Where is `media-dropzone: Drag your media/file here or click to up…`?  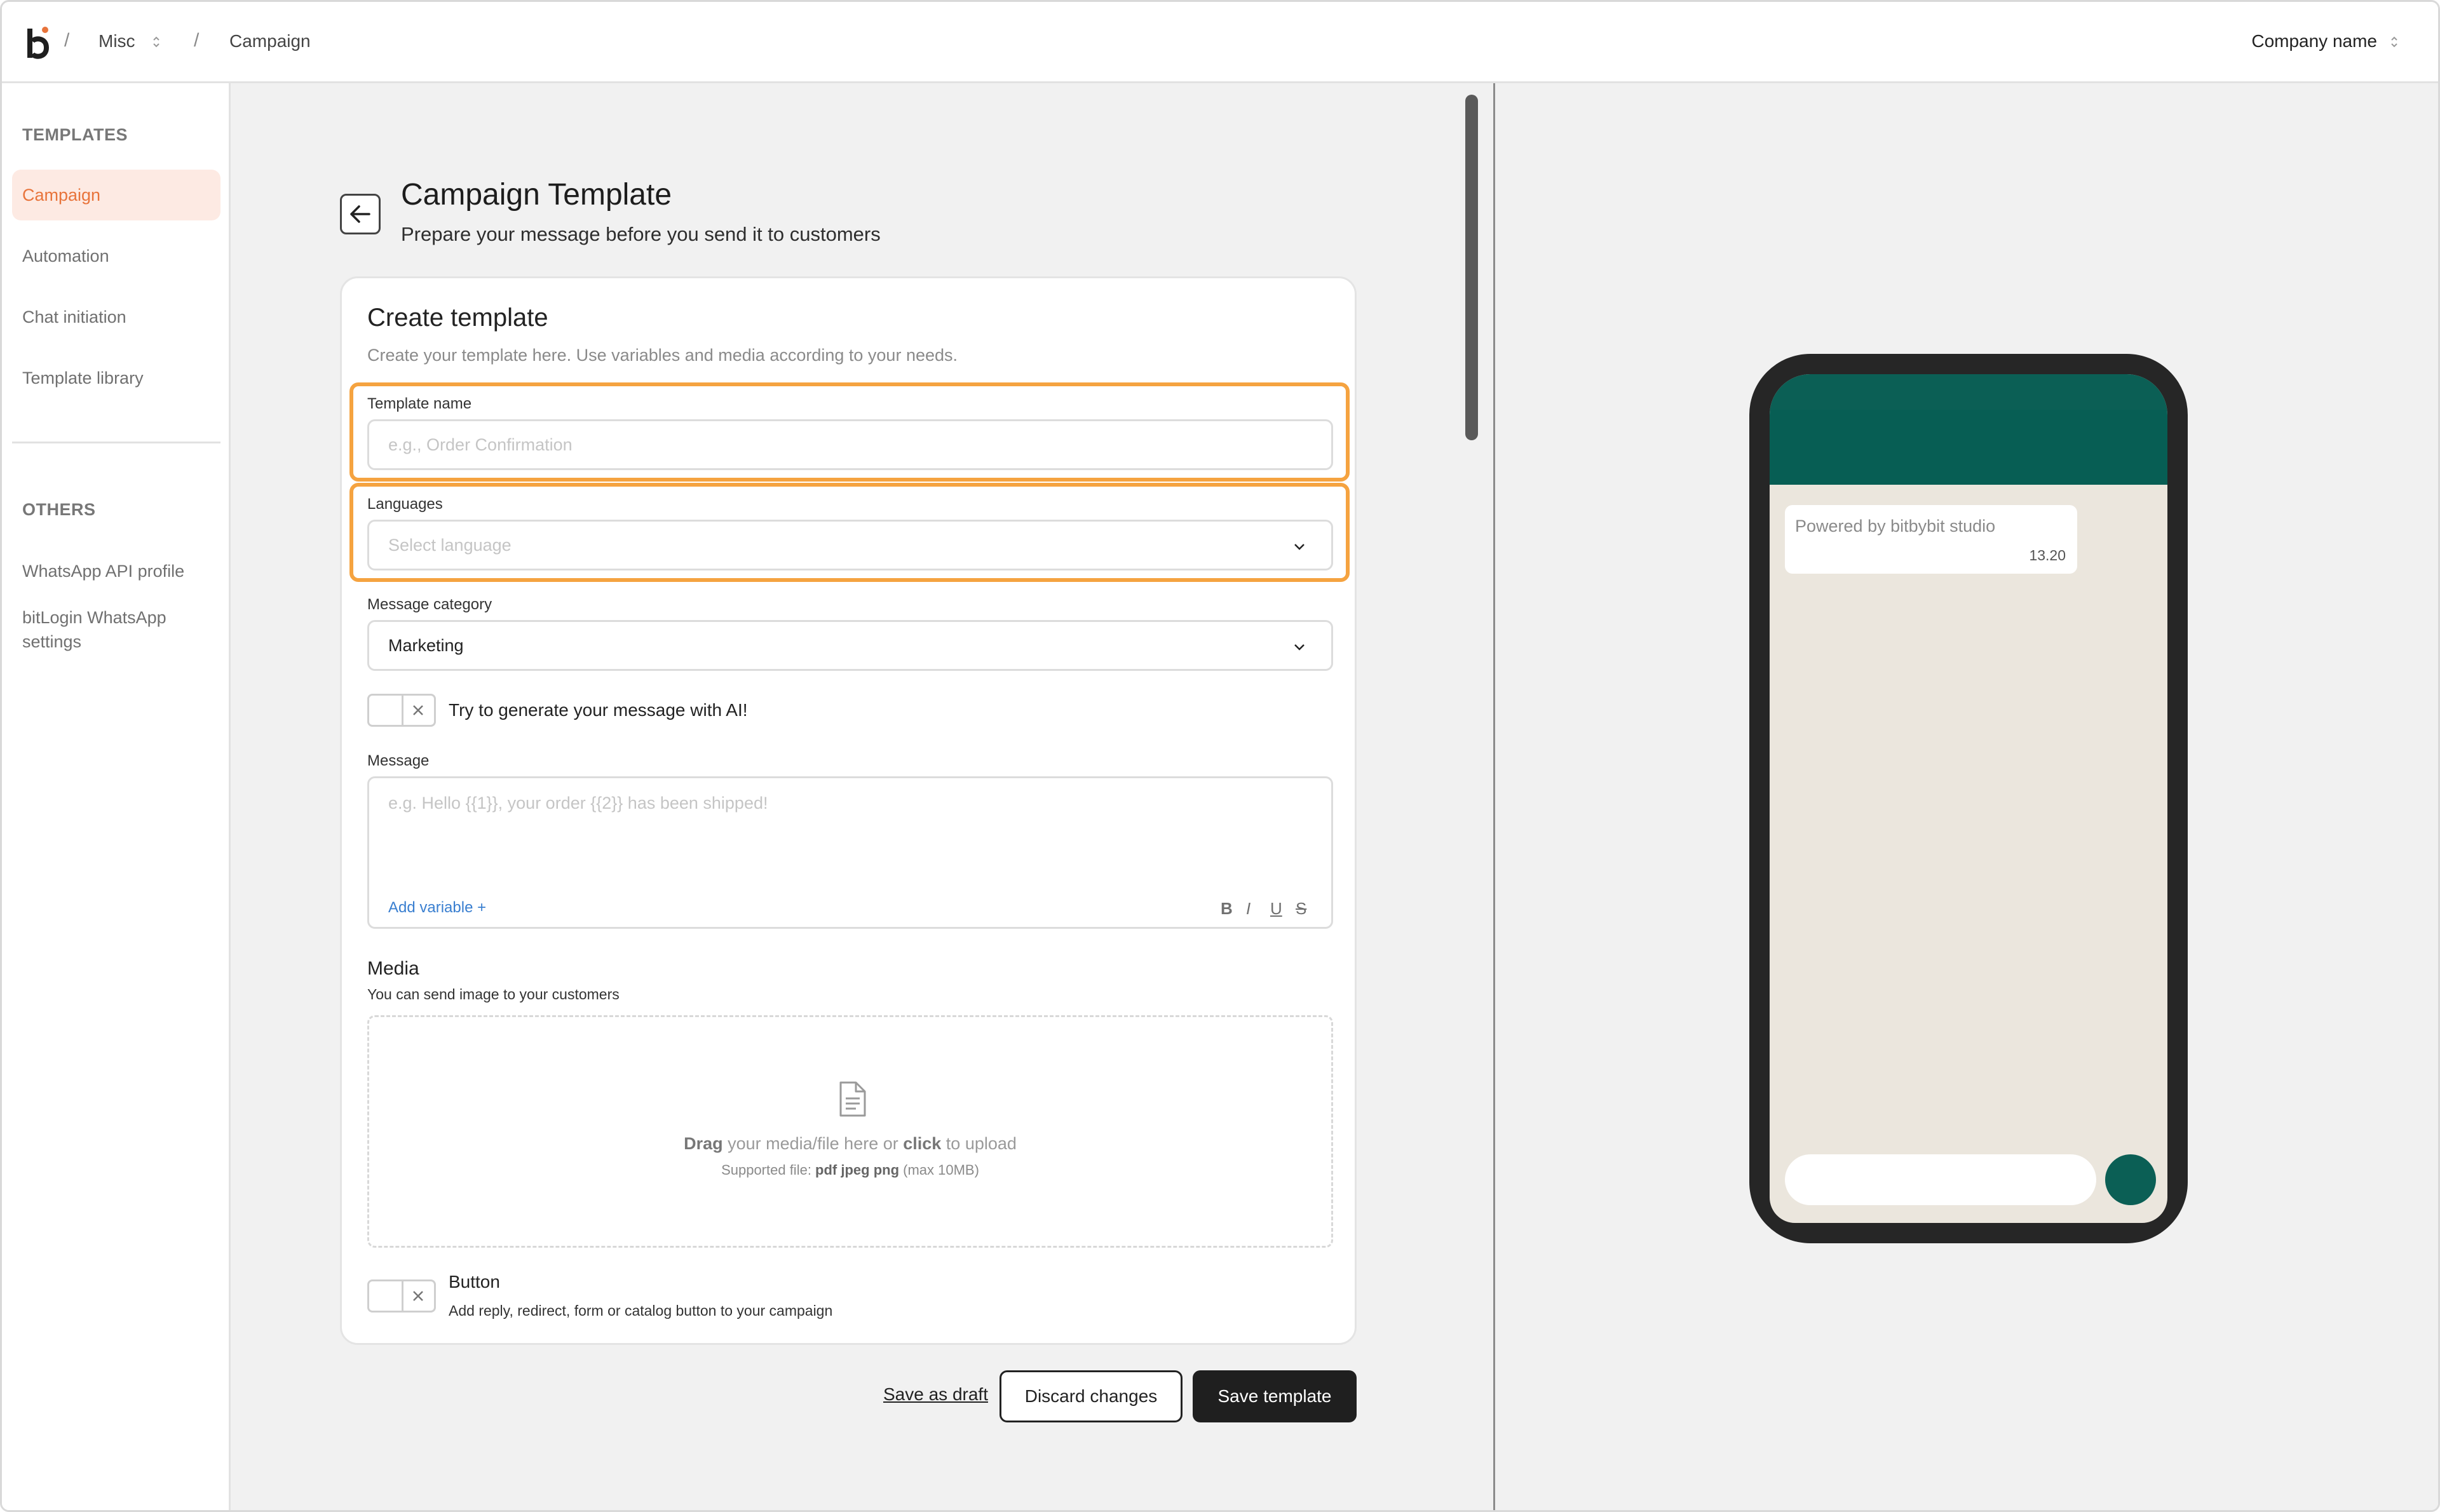 media-dropzone: Drag your media/file here or click to up… is located at coordinates (850, 1131).